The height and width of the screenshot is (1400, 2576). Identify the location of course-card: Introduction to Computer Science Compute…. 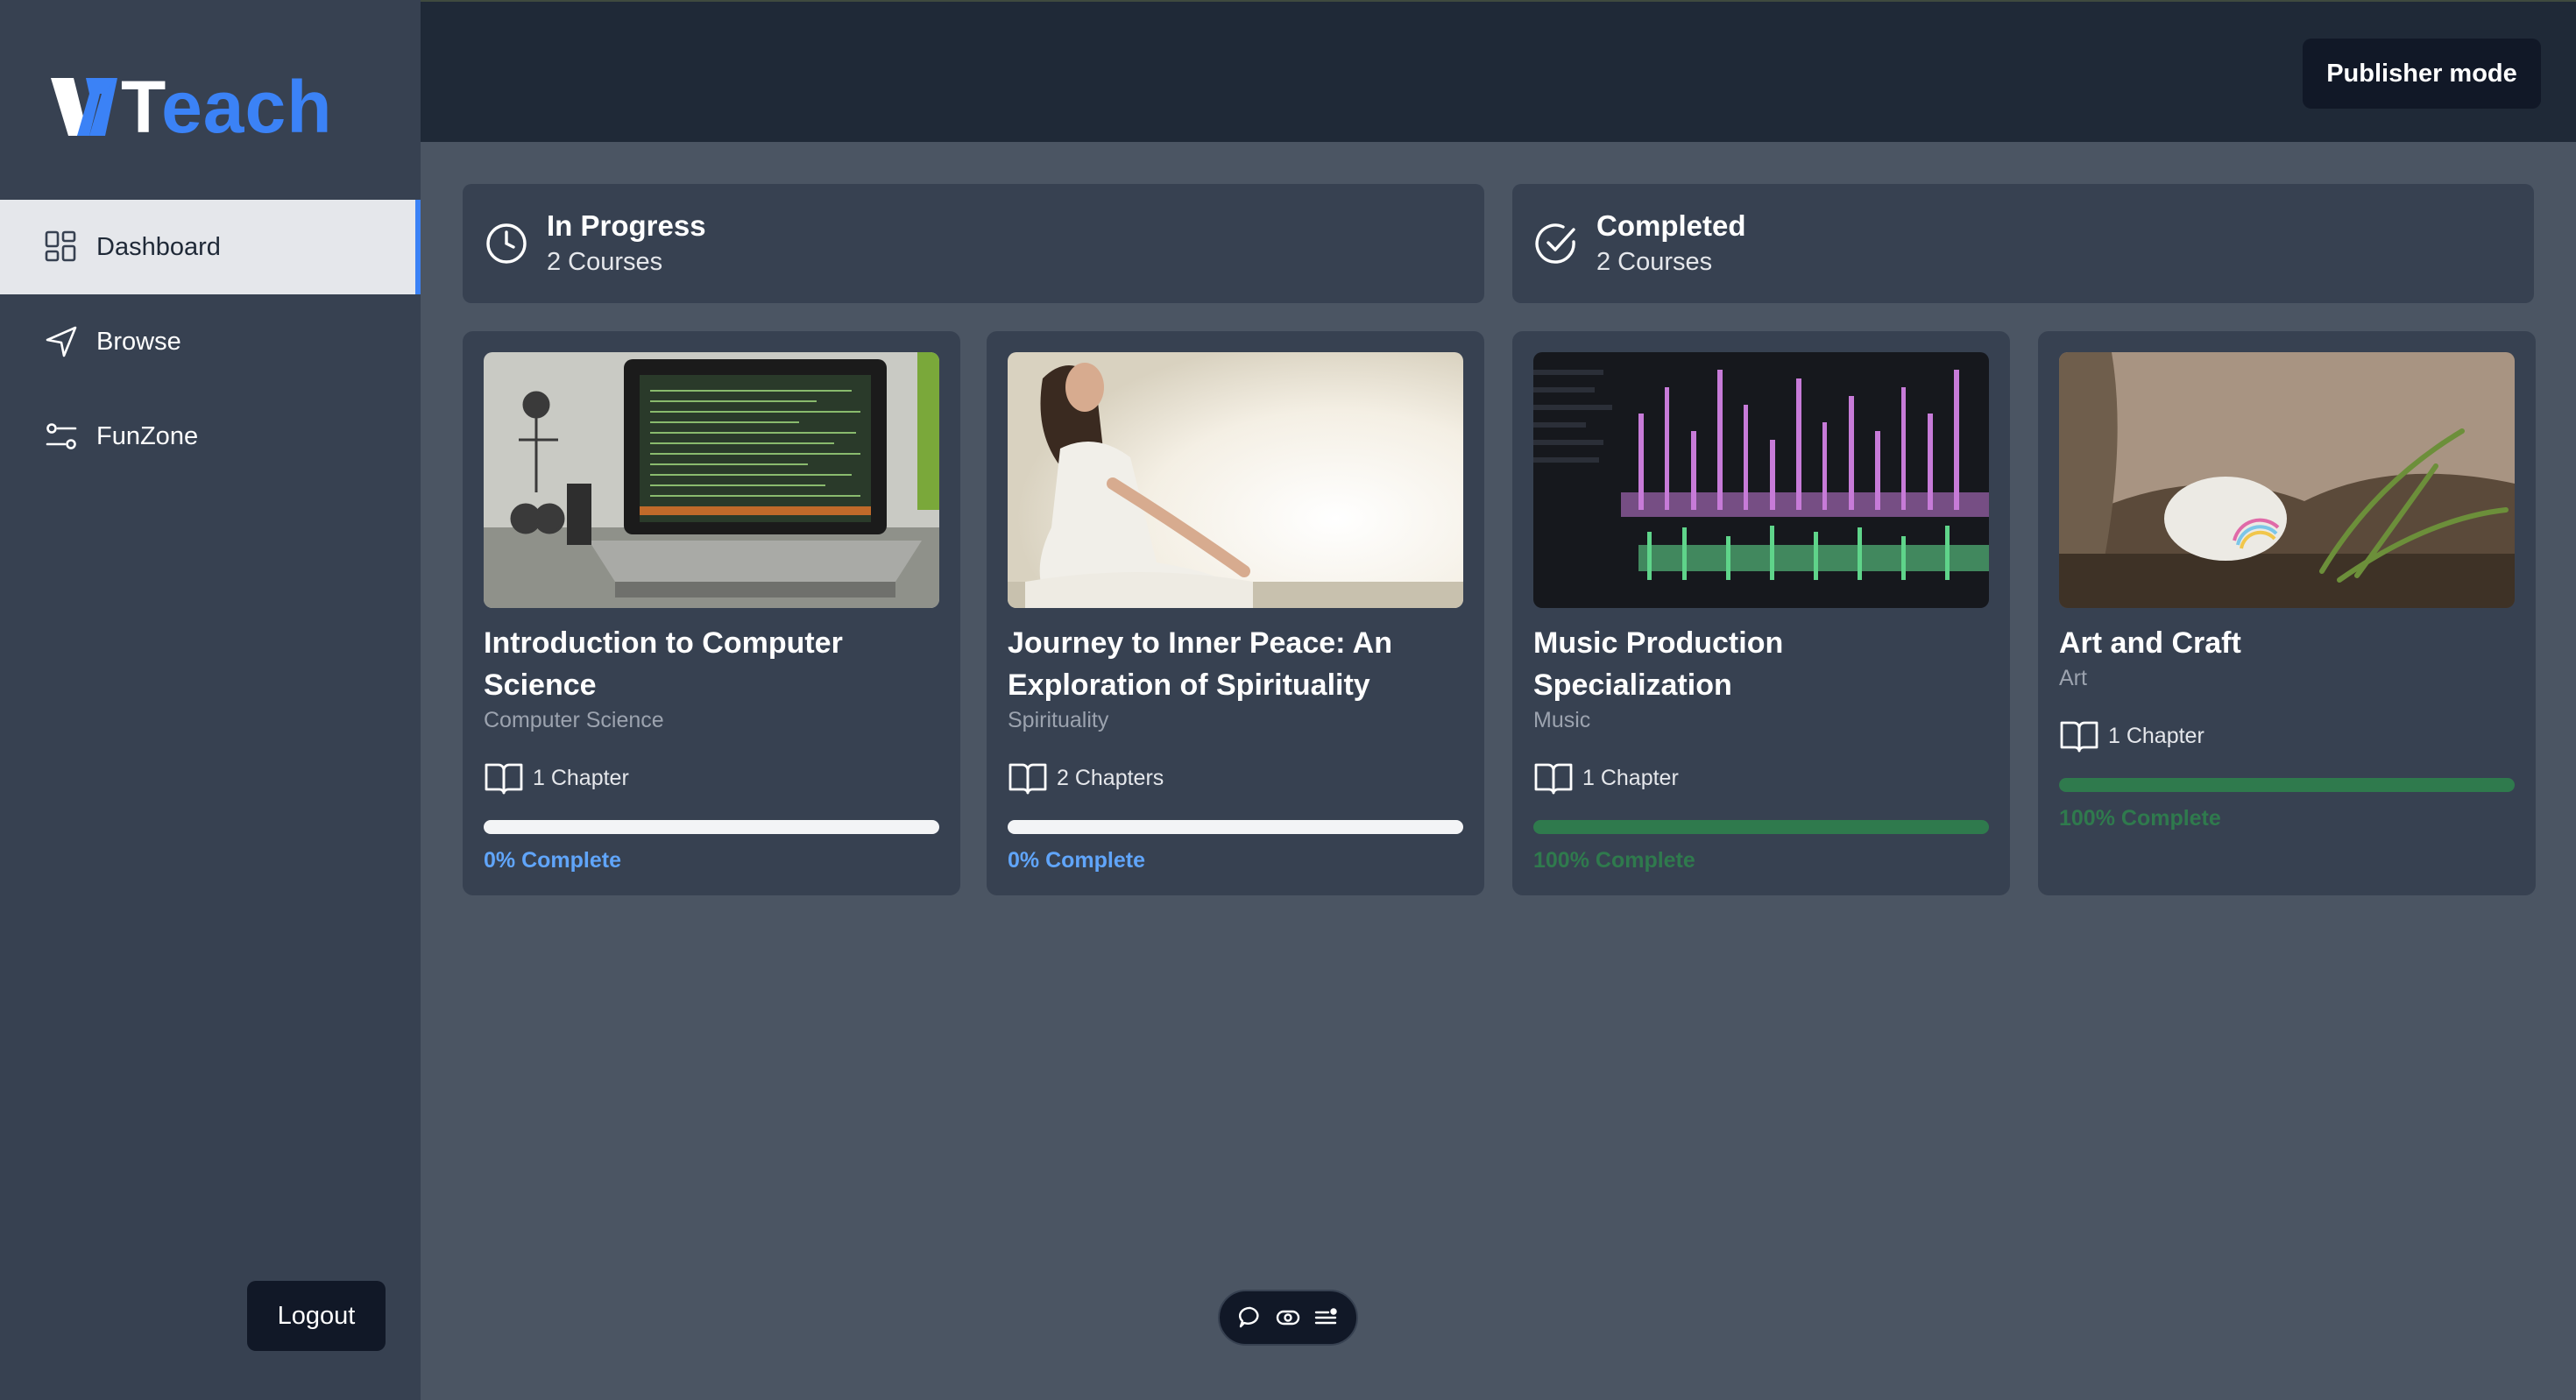
(711, 613).